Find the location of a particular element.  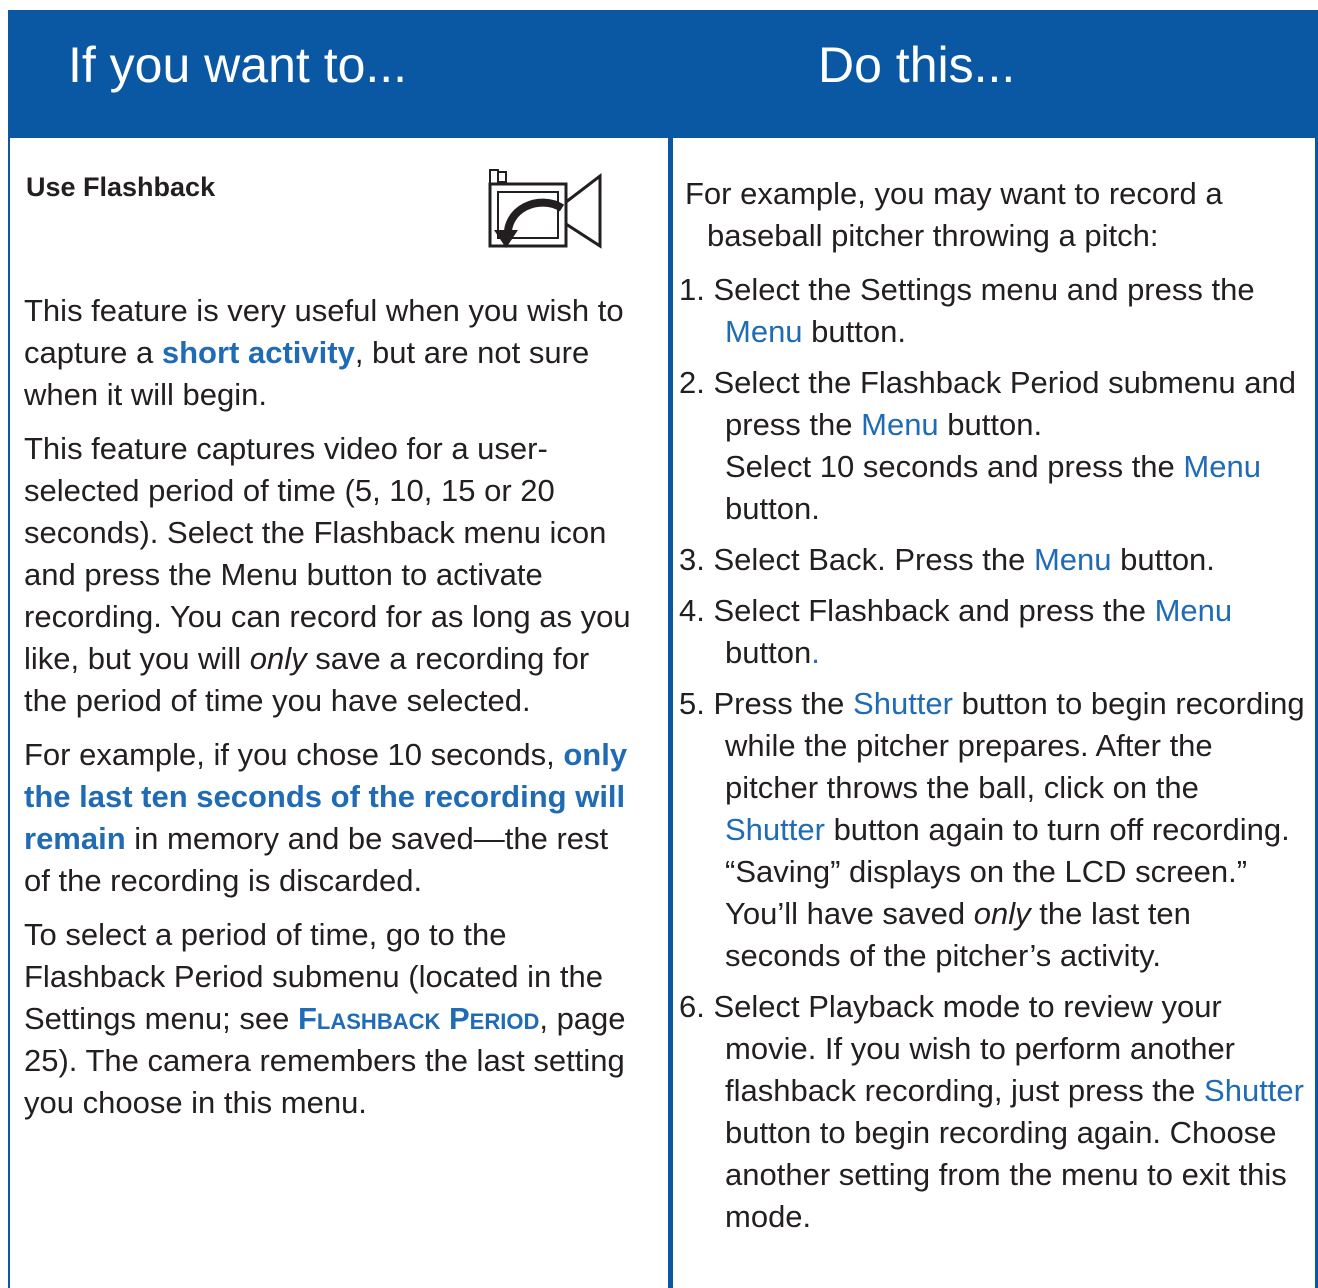

feature-title-row: Use Flashback is located at coordinates (329, 229).